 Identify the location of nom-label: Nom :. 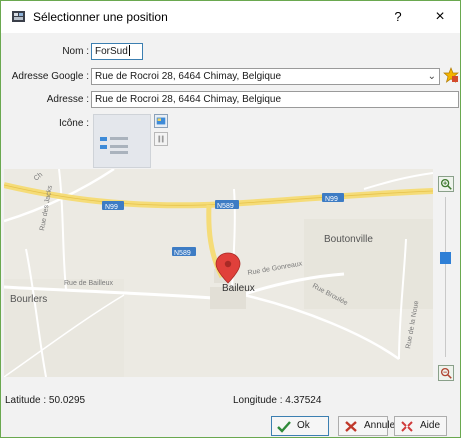
(75, 51).